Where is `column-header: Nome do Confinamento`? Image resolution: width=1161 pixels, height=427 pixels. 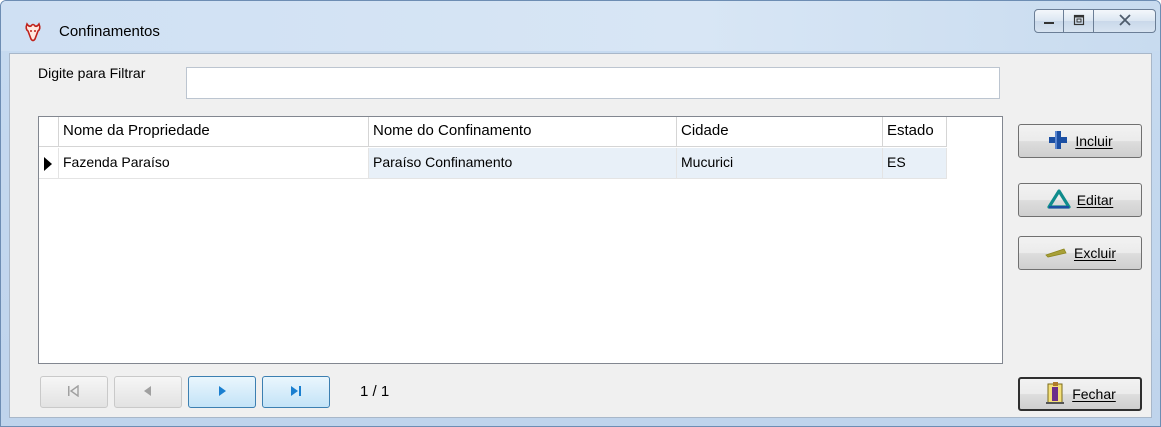
column-header: Nome do Confinamento is located at coordinates (523, 132).